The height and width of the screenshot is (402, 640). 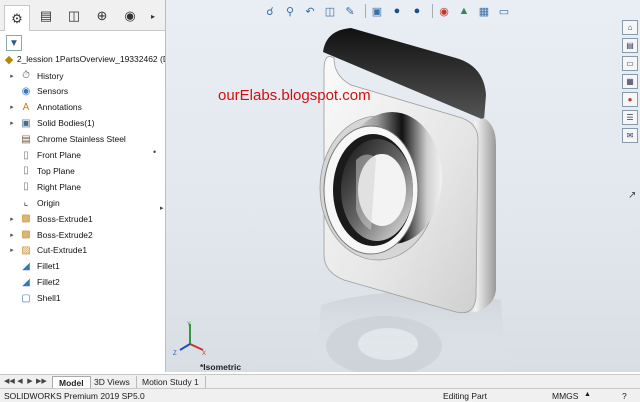 I want to click on x-axis-label: X, so click(x=204, y=353).